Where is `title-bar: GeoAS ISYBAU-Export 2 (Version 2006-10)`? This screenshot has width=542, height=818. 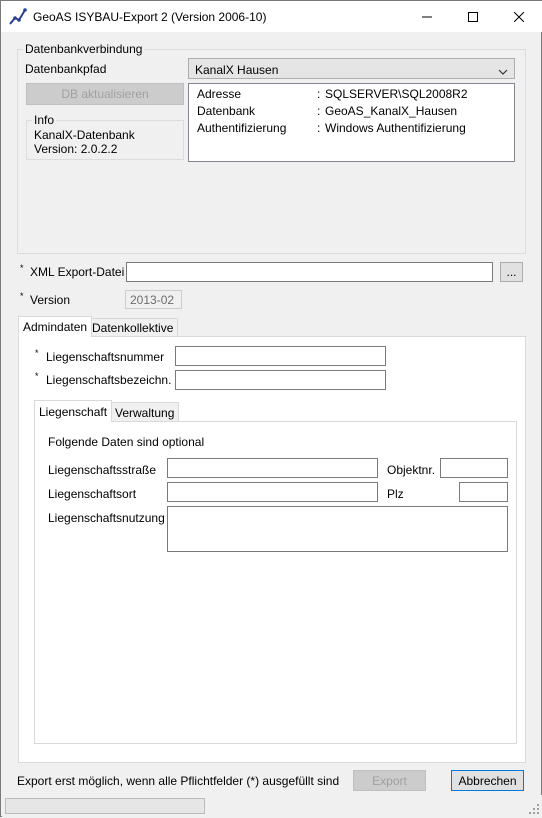
title-bar: GeoAS ISYBAU-Export 2 (Version 2006-10) is located at coordinates (271, 16).